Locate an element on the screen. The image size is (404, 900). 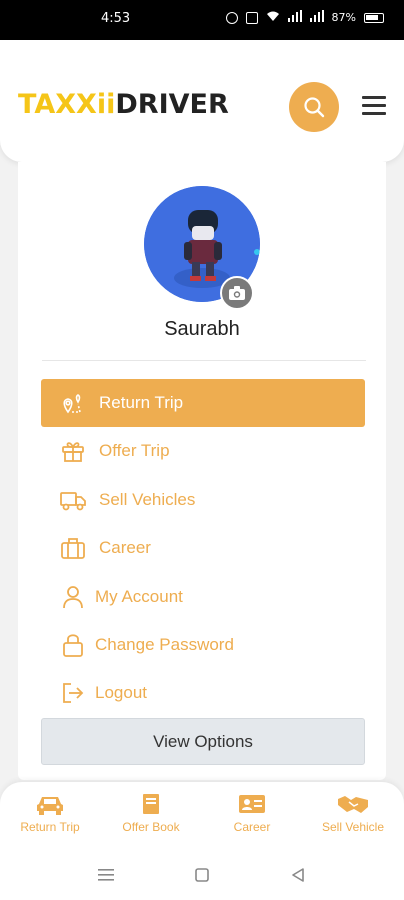
menu-item-label: Logout is located at coordinates (121, 692).